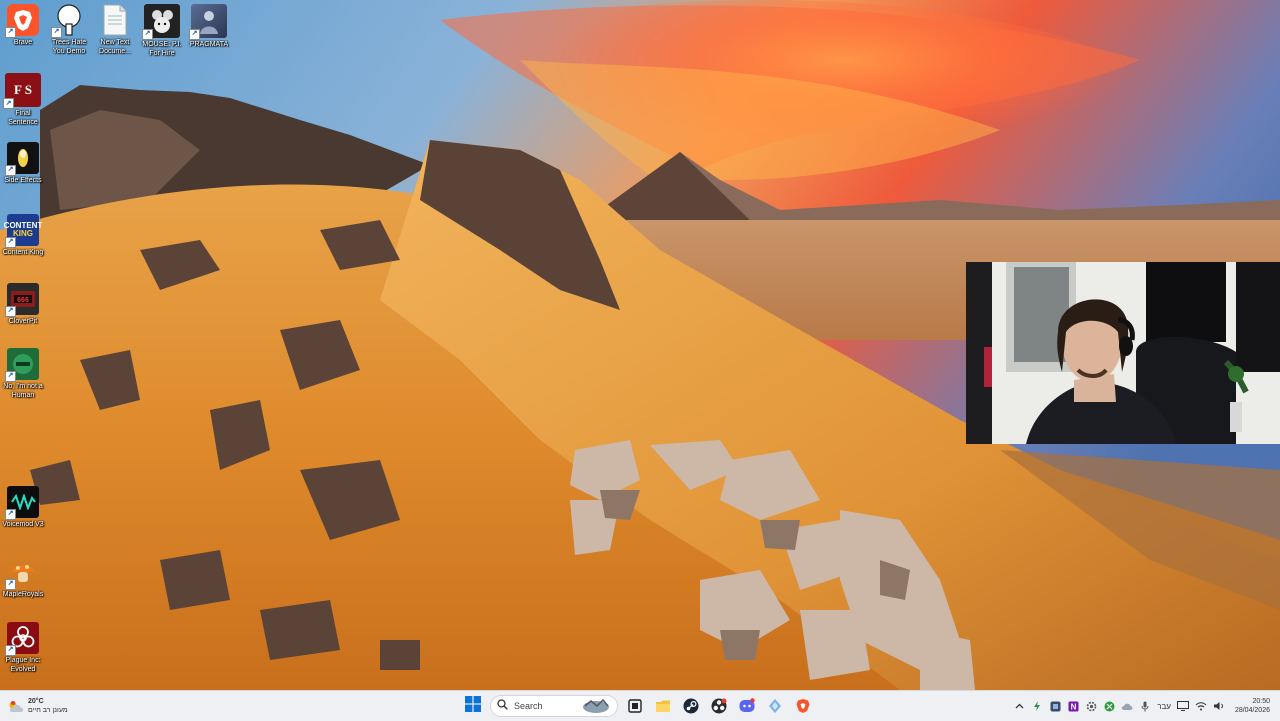 This screenshot has width=1280, height=721. I want to click on cloud-sync-icon, so click(1127, 706).